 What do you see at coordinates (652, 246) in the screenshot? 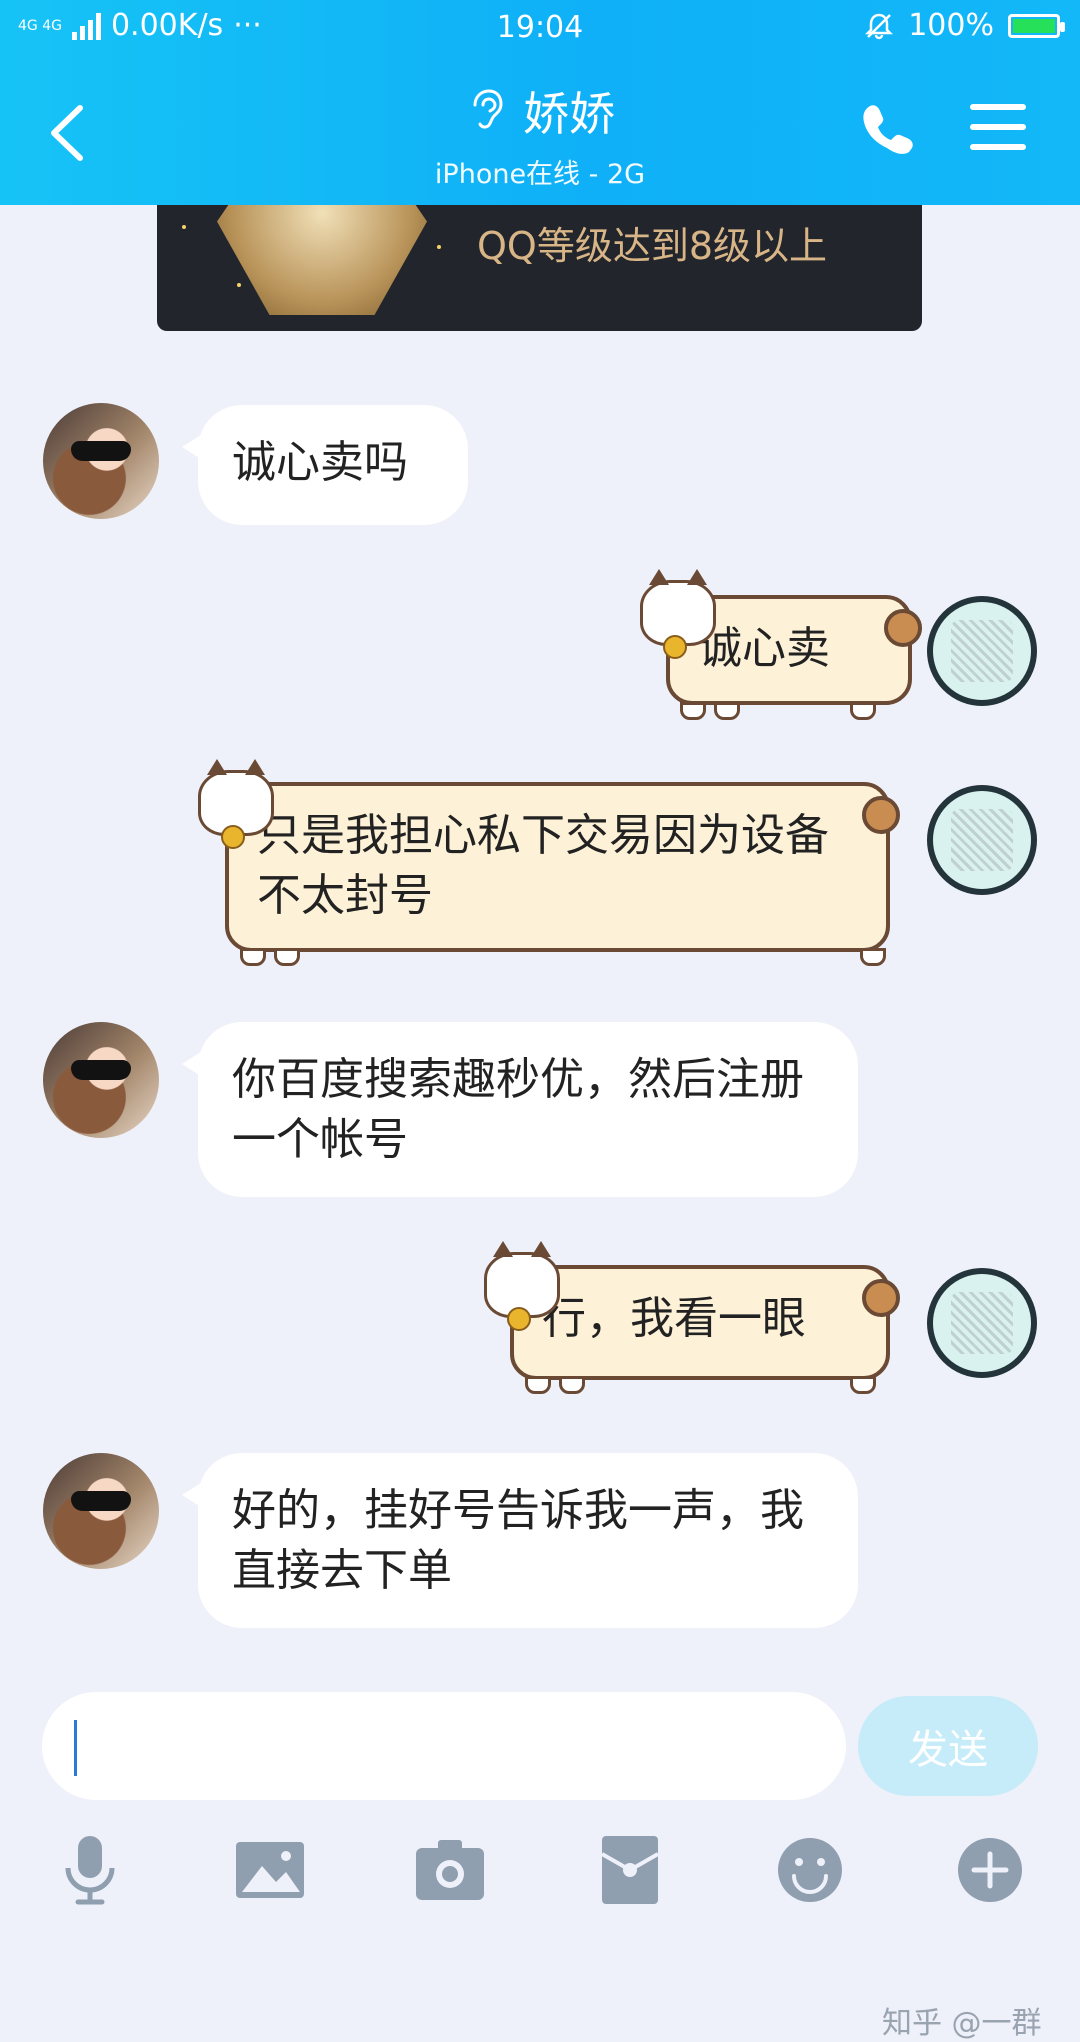
I see `banner-text: QQ等级达到8级以上` at bounding box center [652, 246].